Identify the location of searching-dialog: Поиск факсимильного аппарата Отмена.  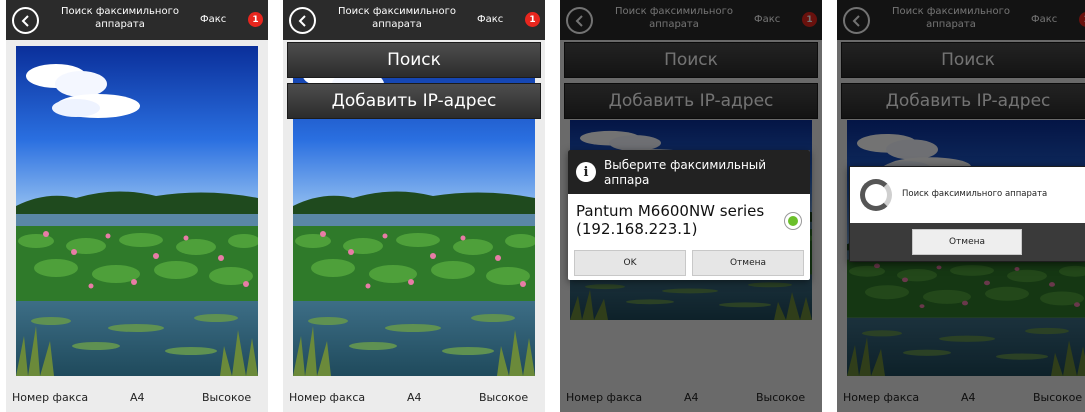
(967, 214).